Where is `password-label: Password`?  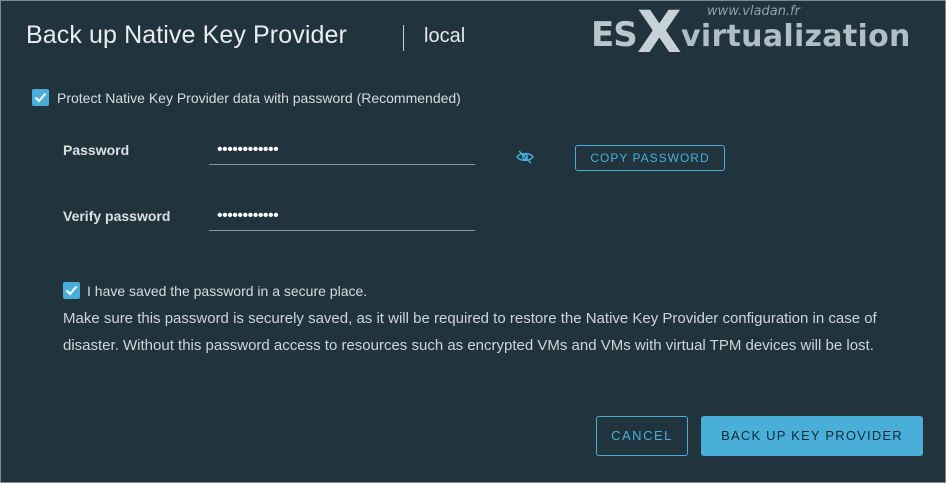
password-label: Password is located at coordinates (96, 150).